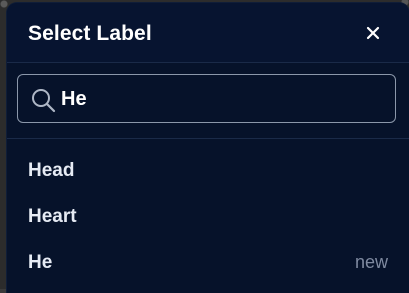 The image size is (409, 293). Describe the element at coordinates (51, 170) in the screenshot. I see `option-label: Head` at that location.